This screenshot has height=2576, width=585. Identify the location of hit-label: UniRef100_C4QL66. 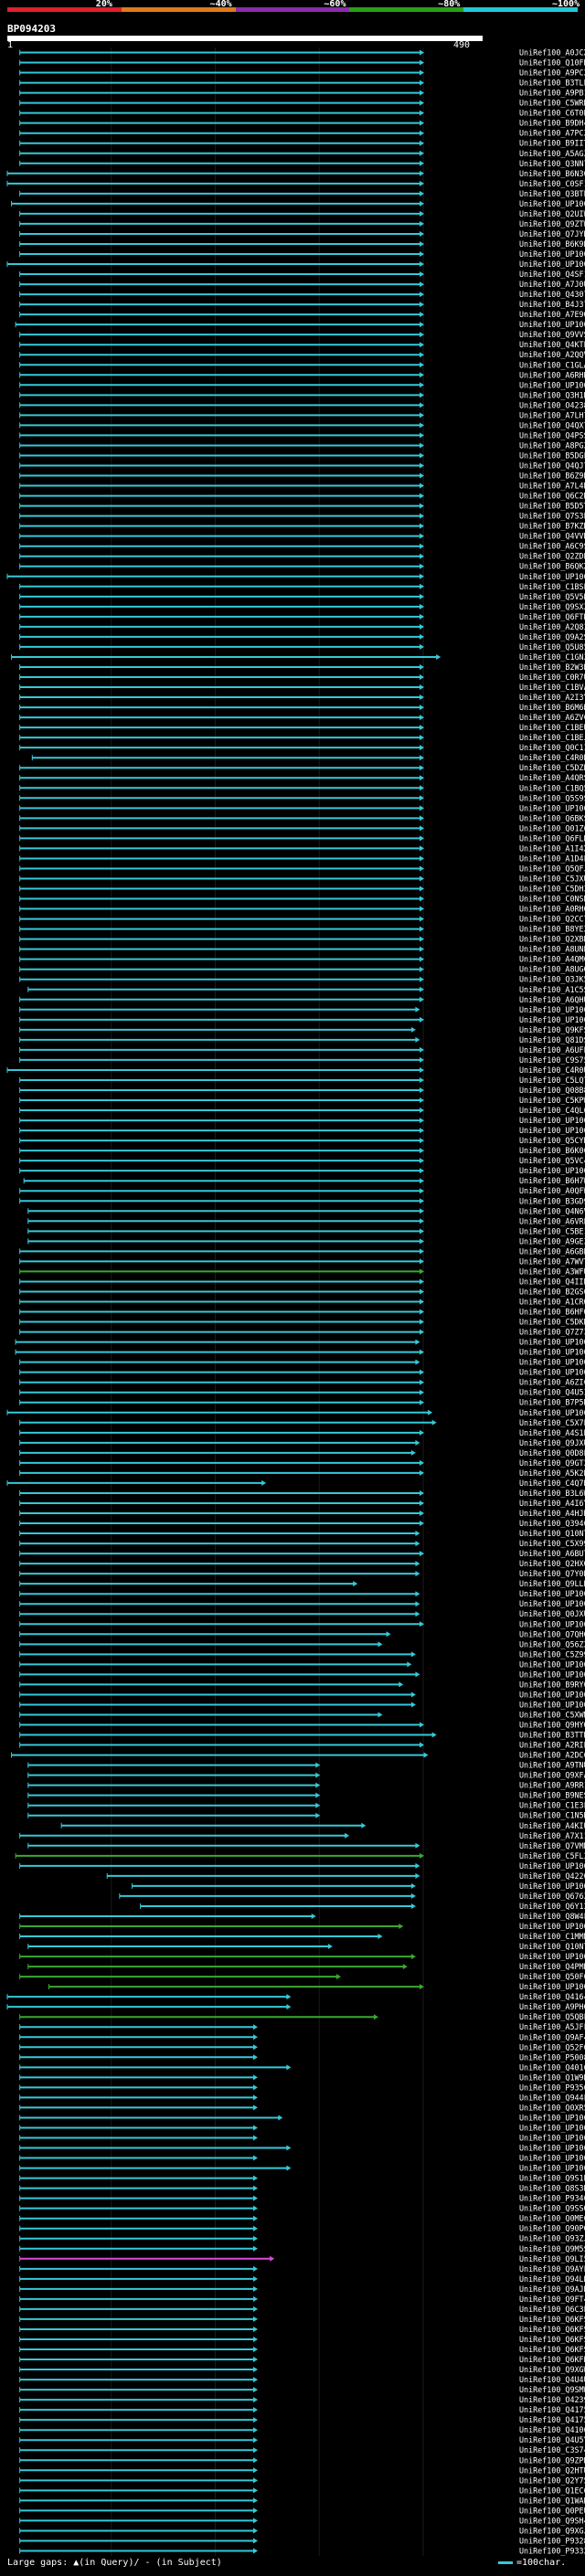
(552, 1110).